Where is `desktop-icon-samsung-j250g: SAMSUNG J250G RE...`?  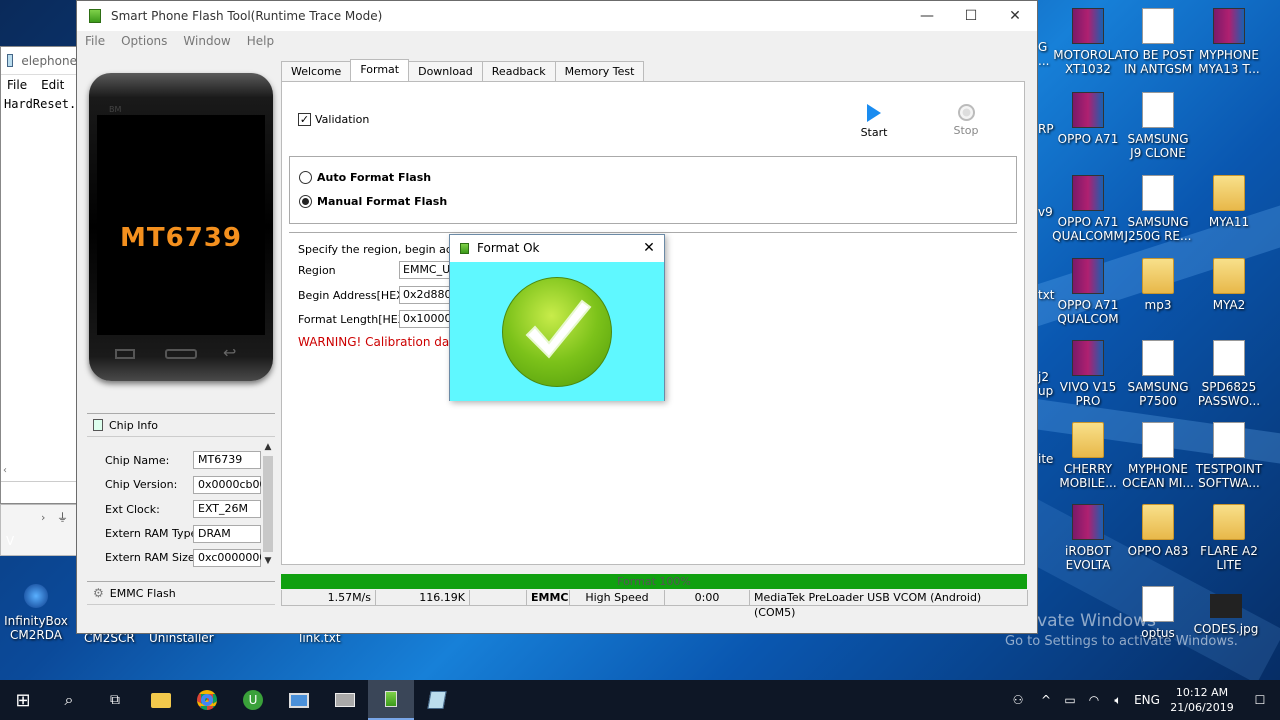 desktop-icon-samsung-j250g: SAMSUNG J250G RE... is located at coordinates (1158, 209).